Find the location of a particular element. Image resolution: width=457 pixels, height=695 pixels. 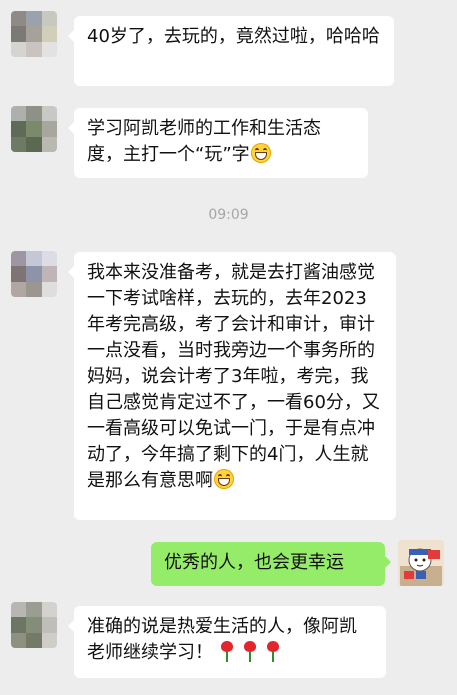

avatar-self-sticker is located at coordinates (421, 563).